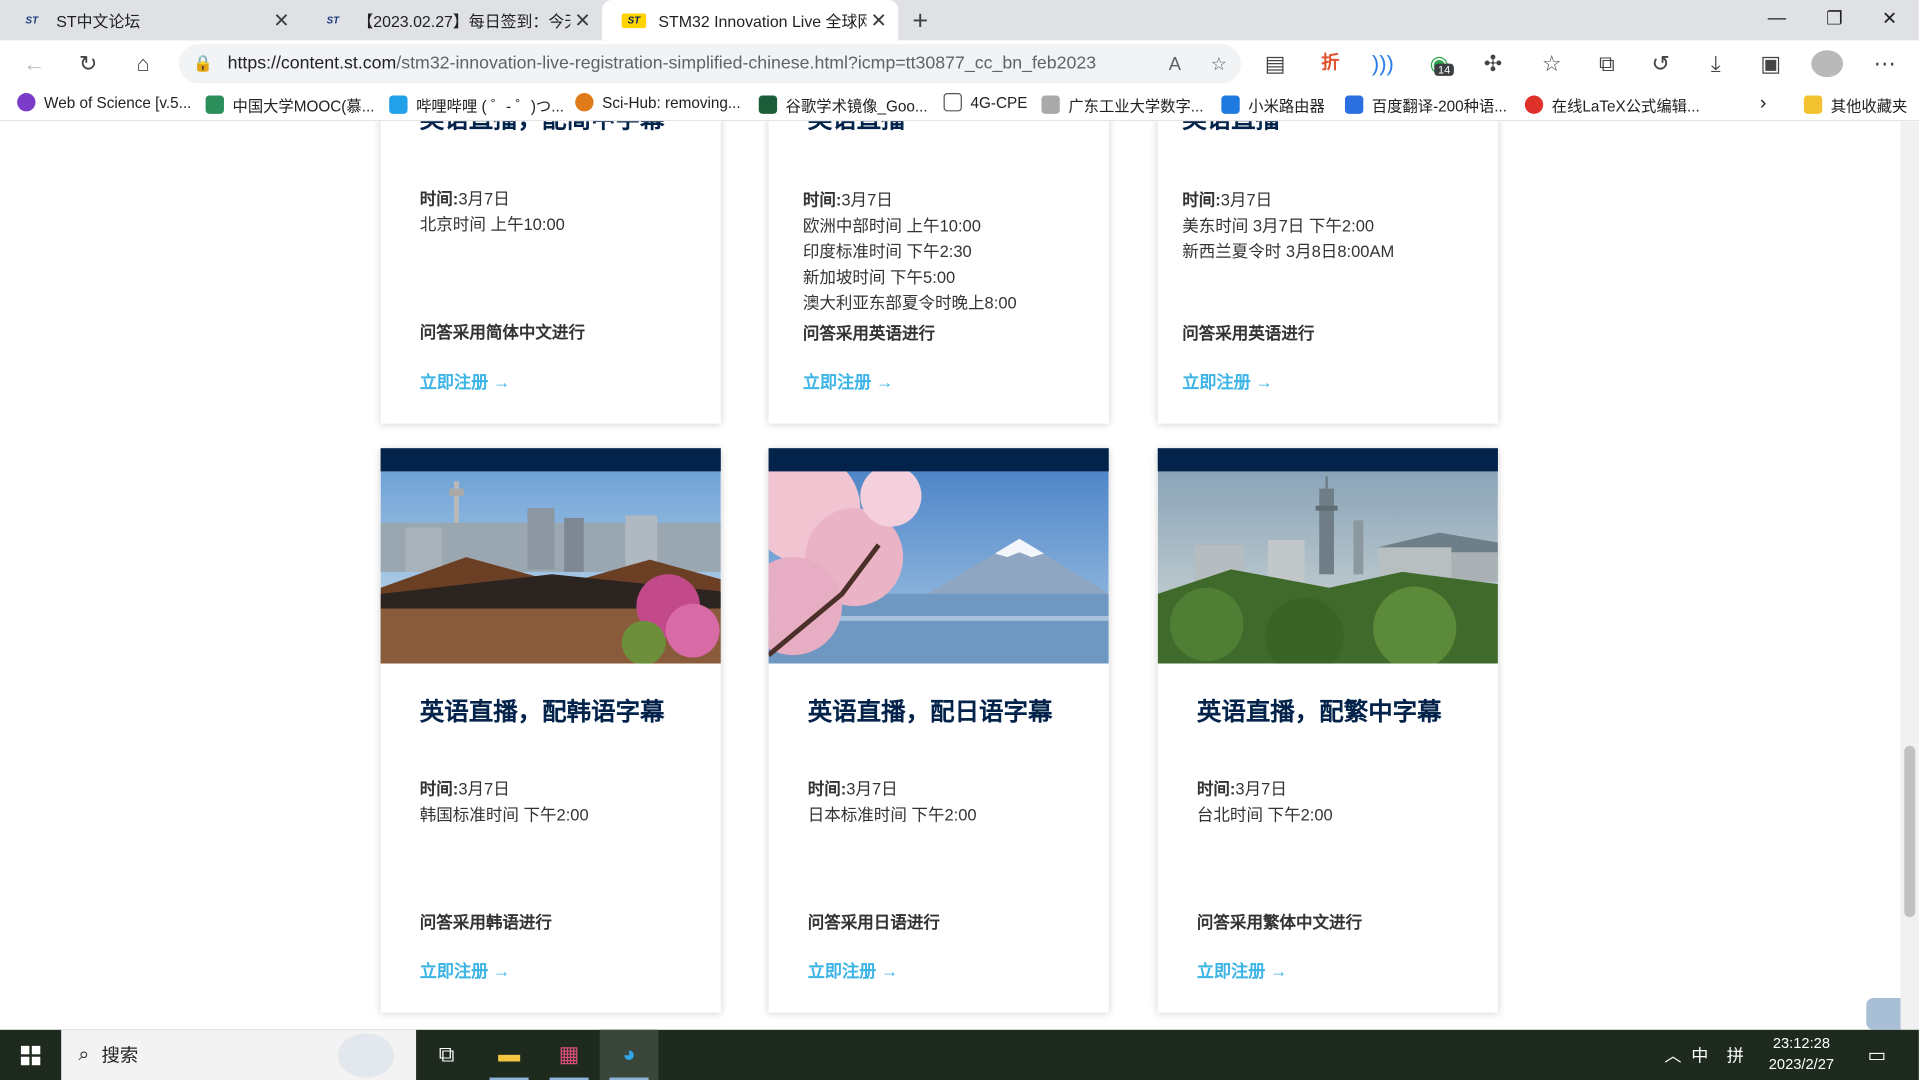 The width and height of the screenshot is (1919, 1080). Describe the element at coordinates (1319, 713) in the screenshot. I see `card-title: 英语直播，配繁中字幕` at that location.